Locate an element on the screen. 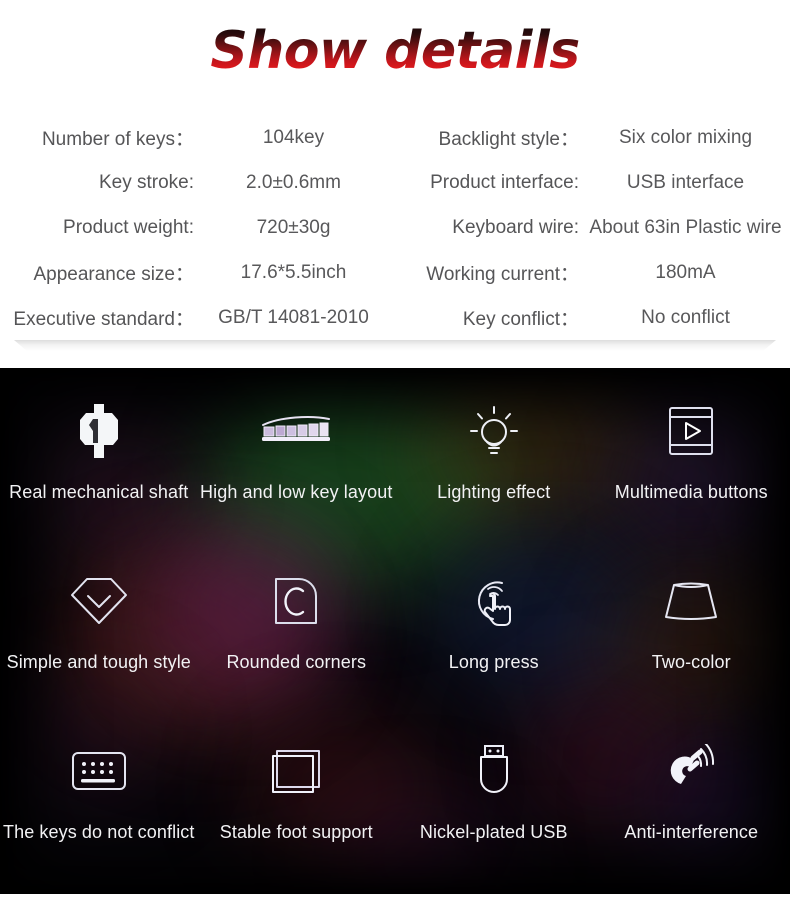  magnet-waves-icon is located at coordinates (691, 771).